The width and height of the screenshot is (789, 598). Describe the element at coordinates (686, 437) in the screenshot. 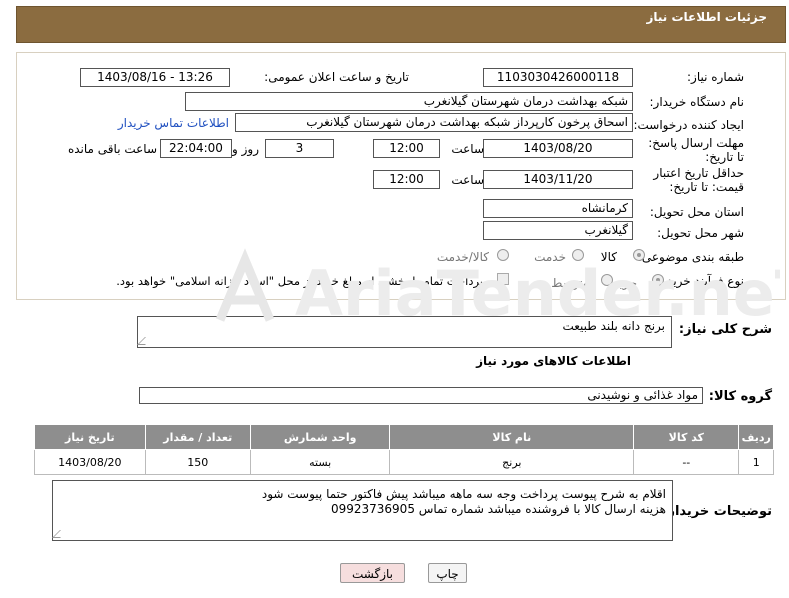

I see `col-item-code: کد کالا` at that location.